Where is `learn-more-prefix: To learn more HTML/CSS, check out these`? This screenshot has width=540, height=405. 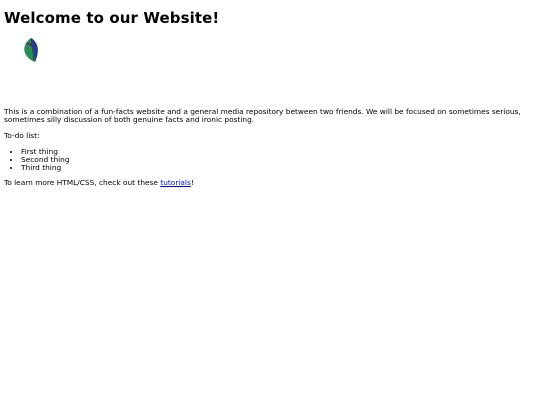
learn-more-prefix: To learn more HTML/CSS, check out these is located at coordinates (82, 182).